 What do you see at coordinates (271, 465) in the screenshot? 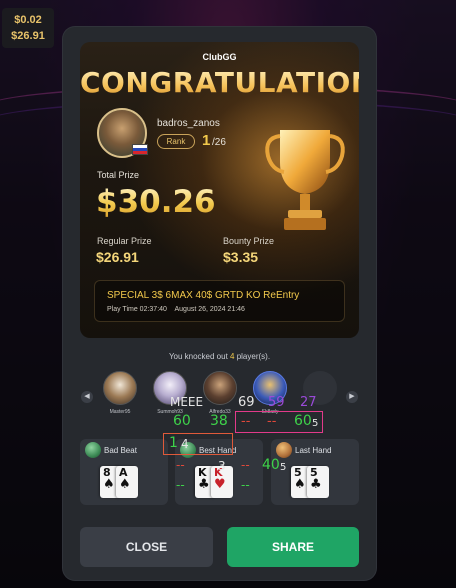
I see `hud-stat-16: 40` at bounding box center [271, 465].